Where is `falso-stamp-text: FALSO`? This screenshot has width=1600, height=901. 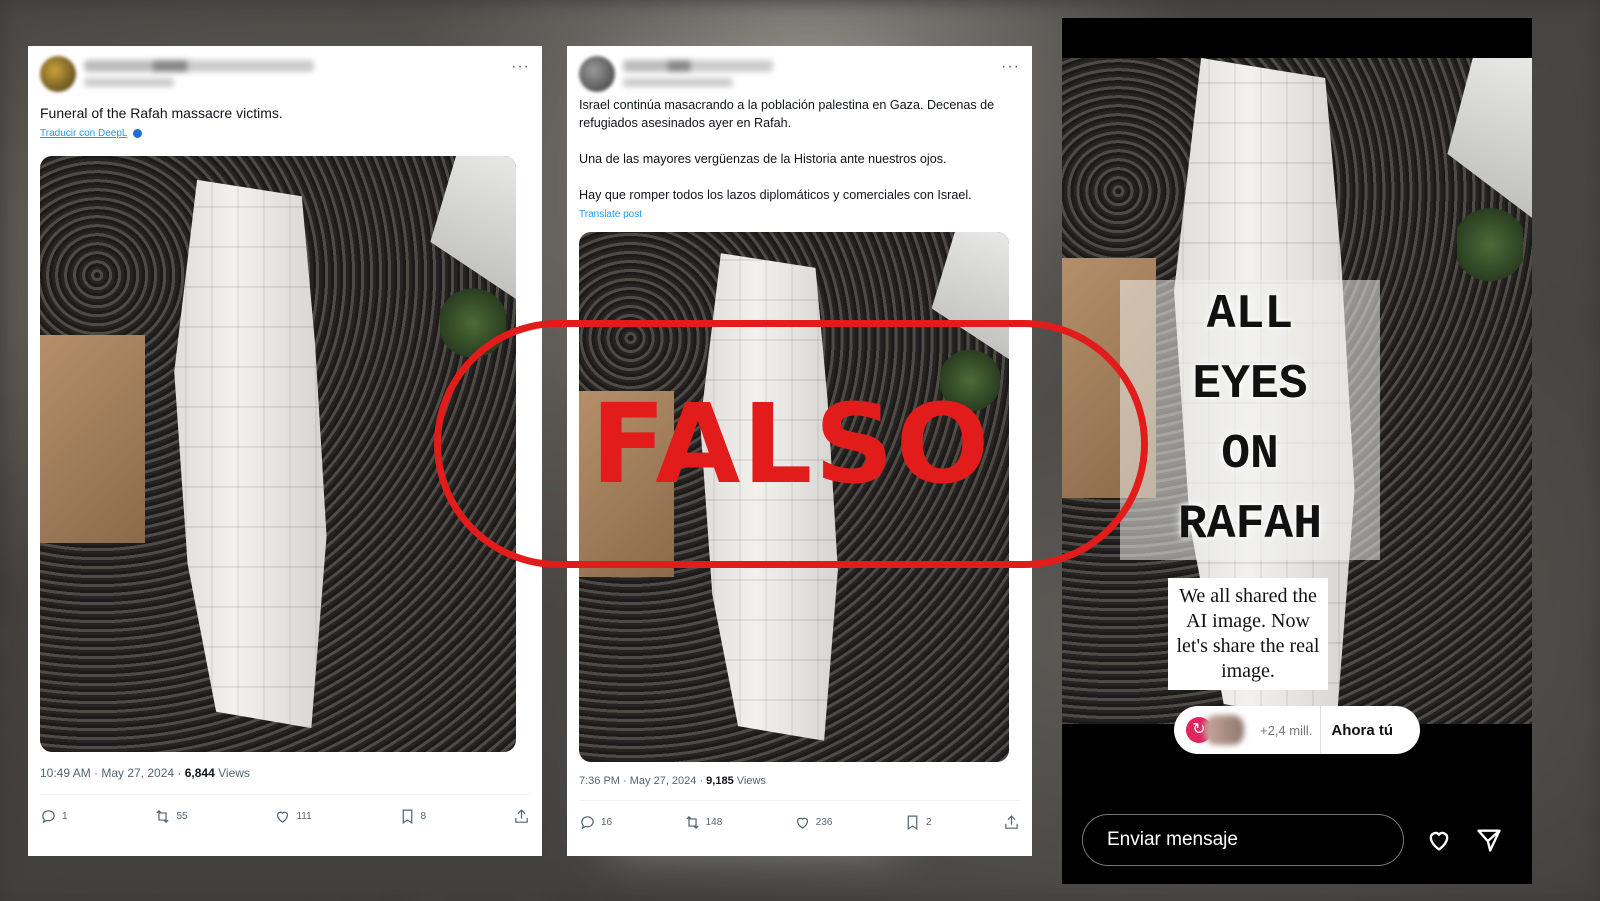
falso-stamp-text: FALSO is located at coordinates (791, 444).